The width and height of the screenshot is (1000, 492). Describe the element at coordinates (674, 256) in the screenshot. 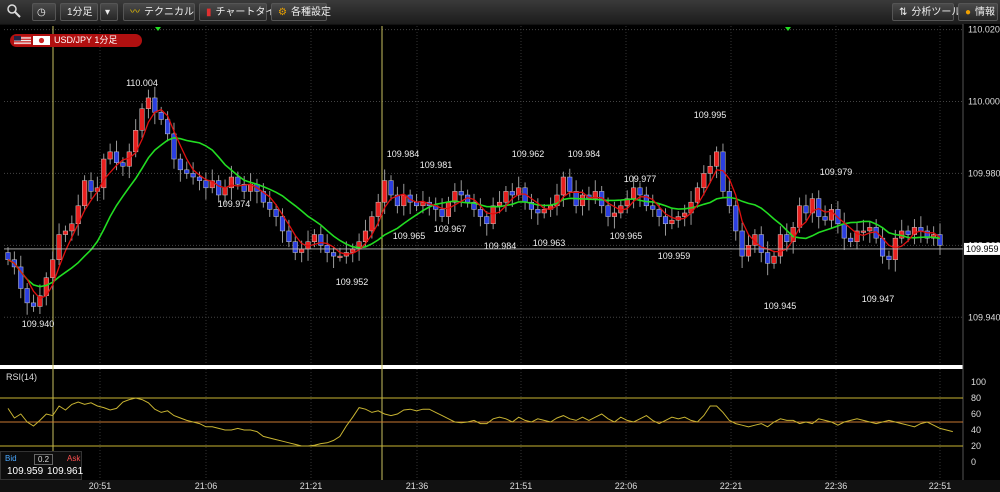

I see `price-annotation: 109.959` at that location.